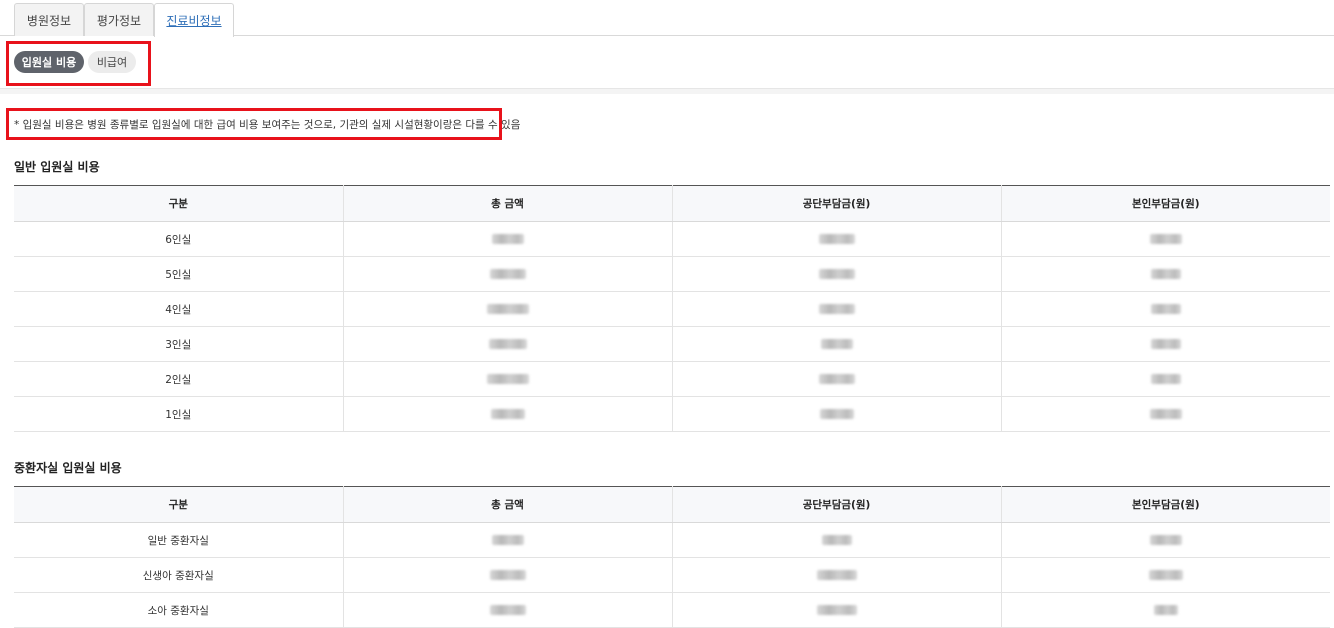 The width and height of the screenshot is (1334, 628). Describe the element at coordinates (179, 344) in the screenshot. I see `row-label: 3인실` at that location.